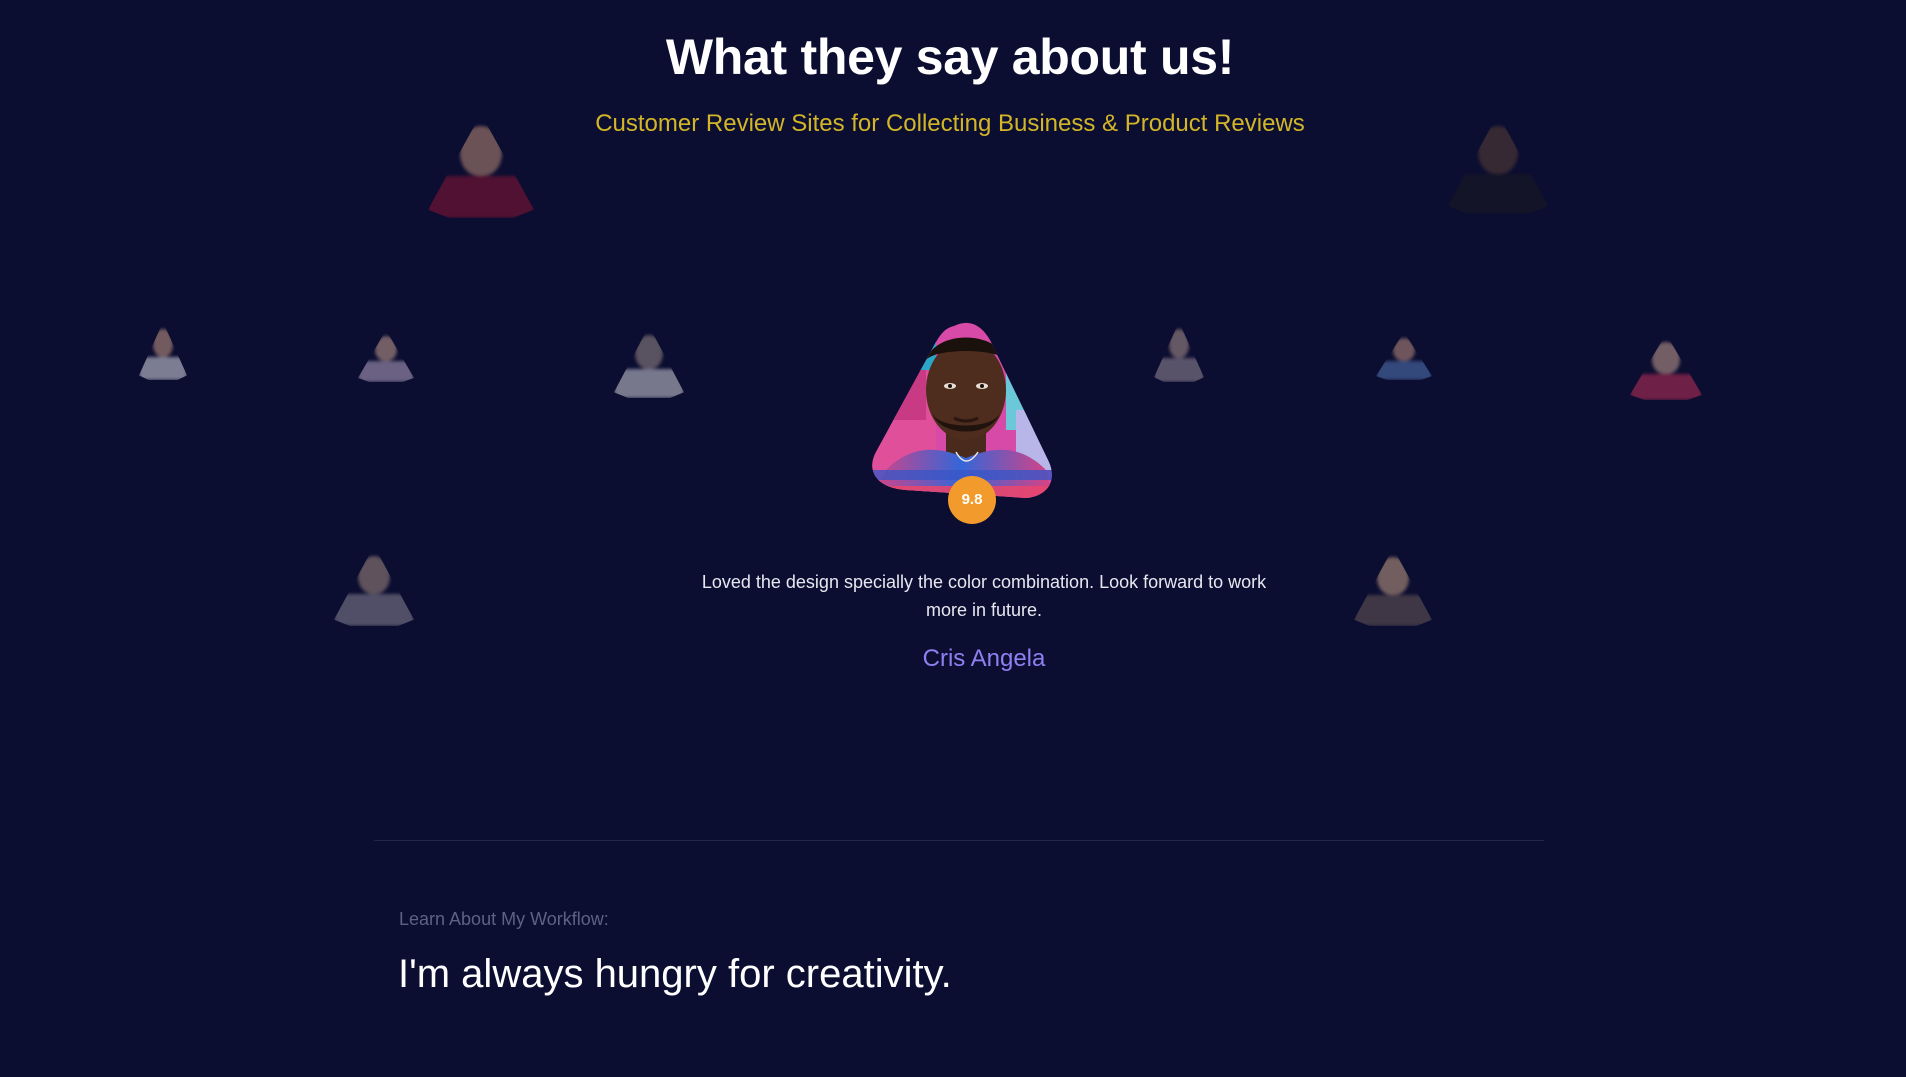  Describe the element at coordinates (675, 974) in the screenshot. I see `workflow-title: I'm always hungry for creativity.` at that location.